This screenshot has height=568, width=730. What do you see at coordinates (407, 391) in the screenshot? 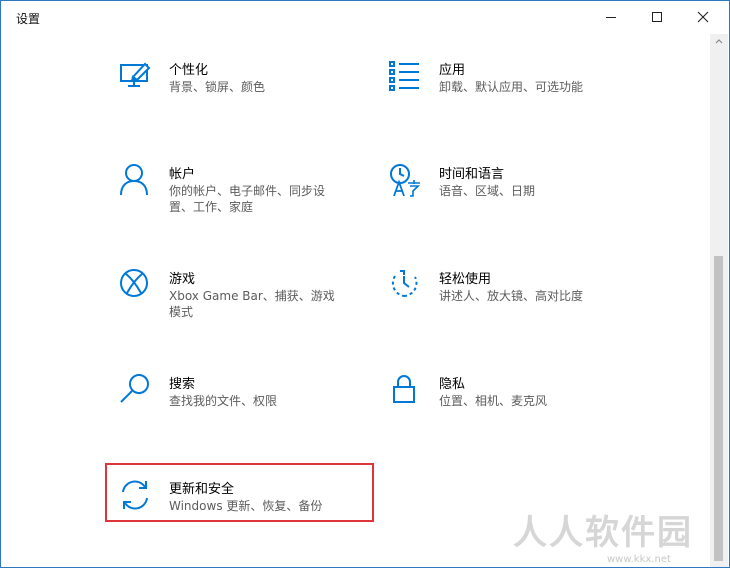
I see `lock-icon` at bounding box center [407, 391].